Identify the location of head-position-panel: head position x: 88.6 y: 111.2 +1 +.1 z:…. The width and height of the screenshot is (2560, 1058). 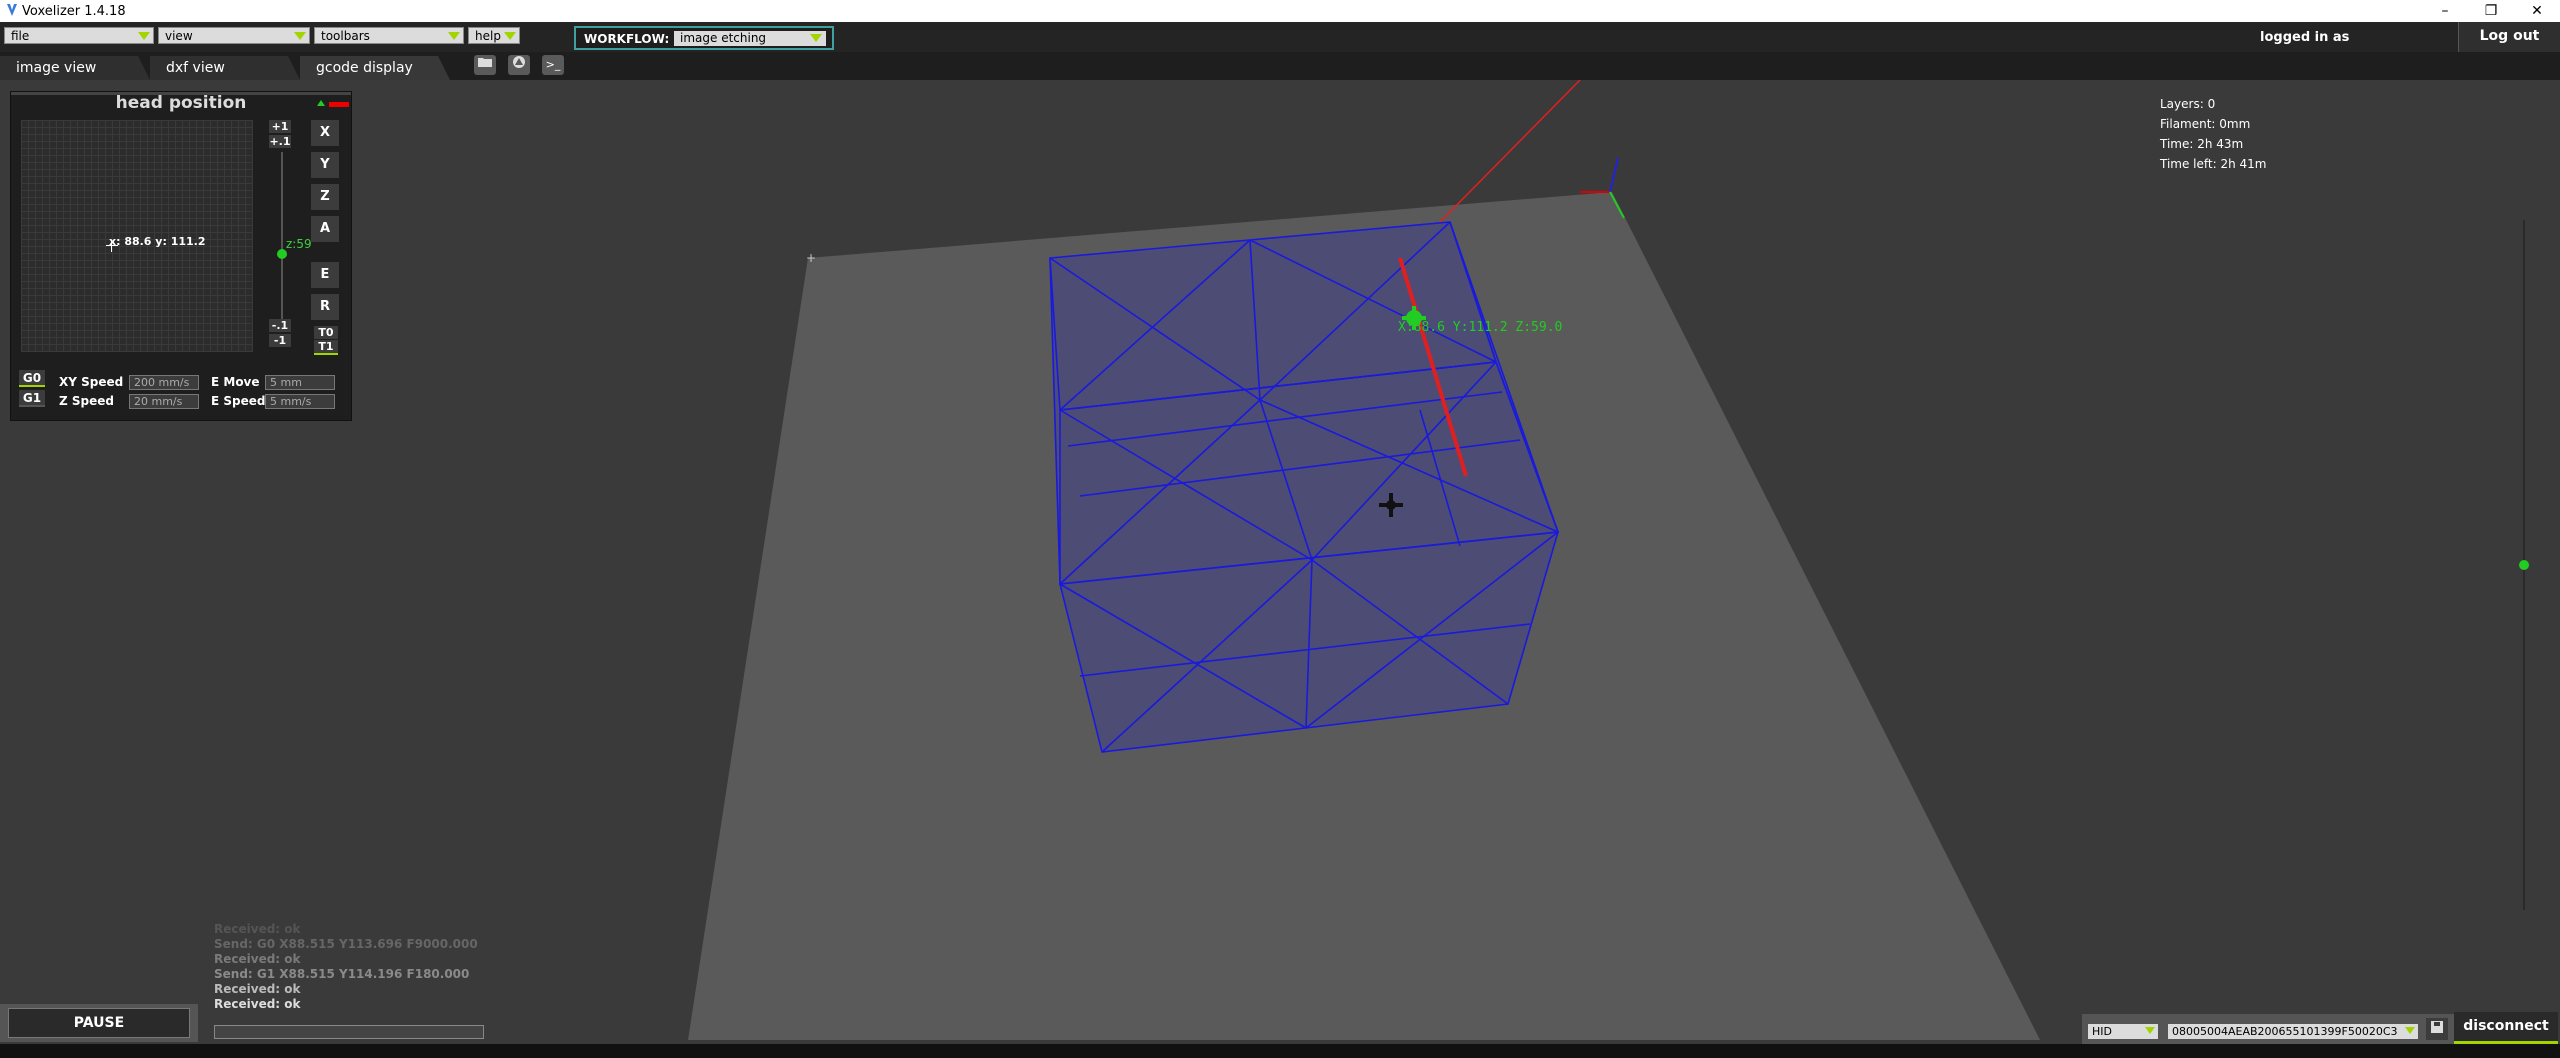
(181, 256).